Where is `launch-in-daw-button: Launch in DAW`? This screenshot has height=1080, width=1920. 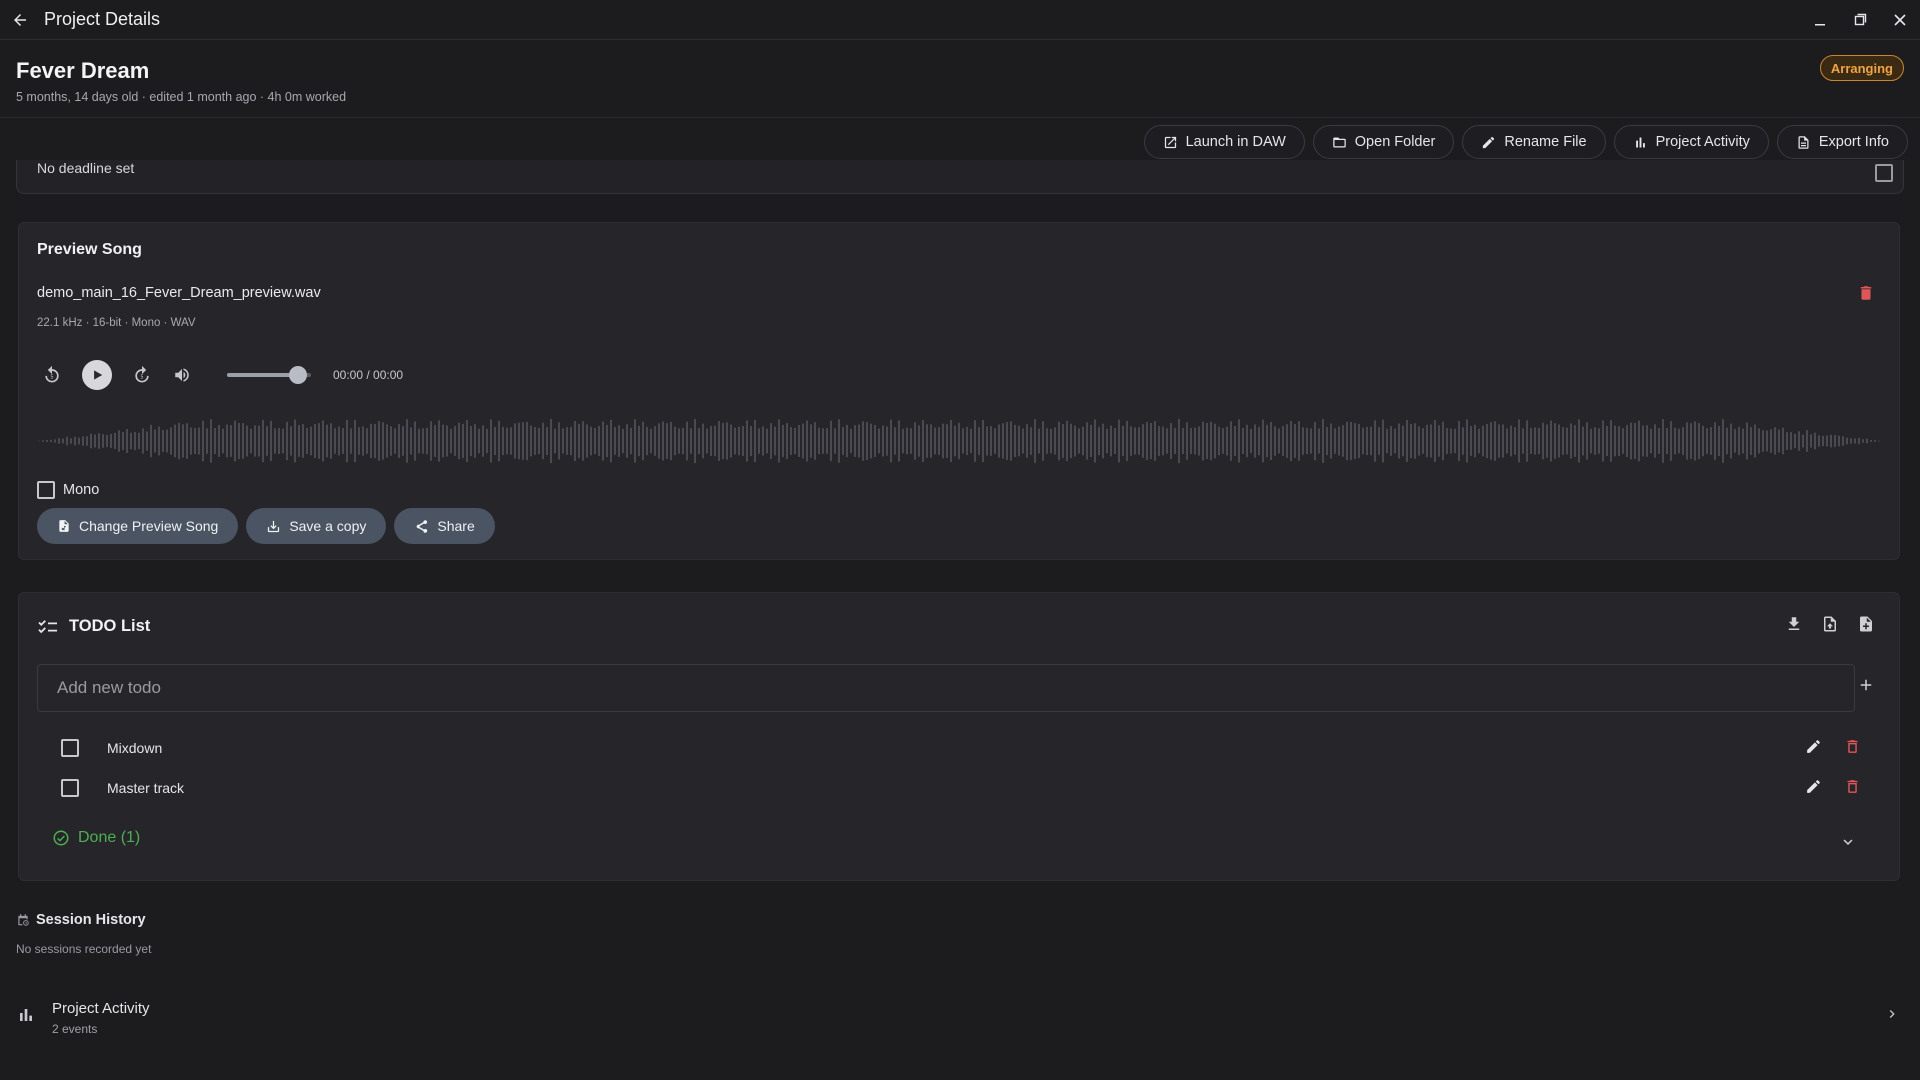 launch-in-daw-button: Launch in DAW is located at coordinates (1224, 142).